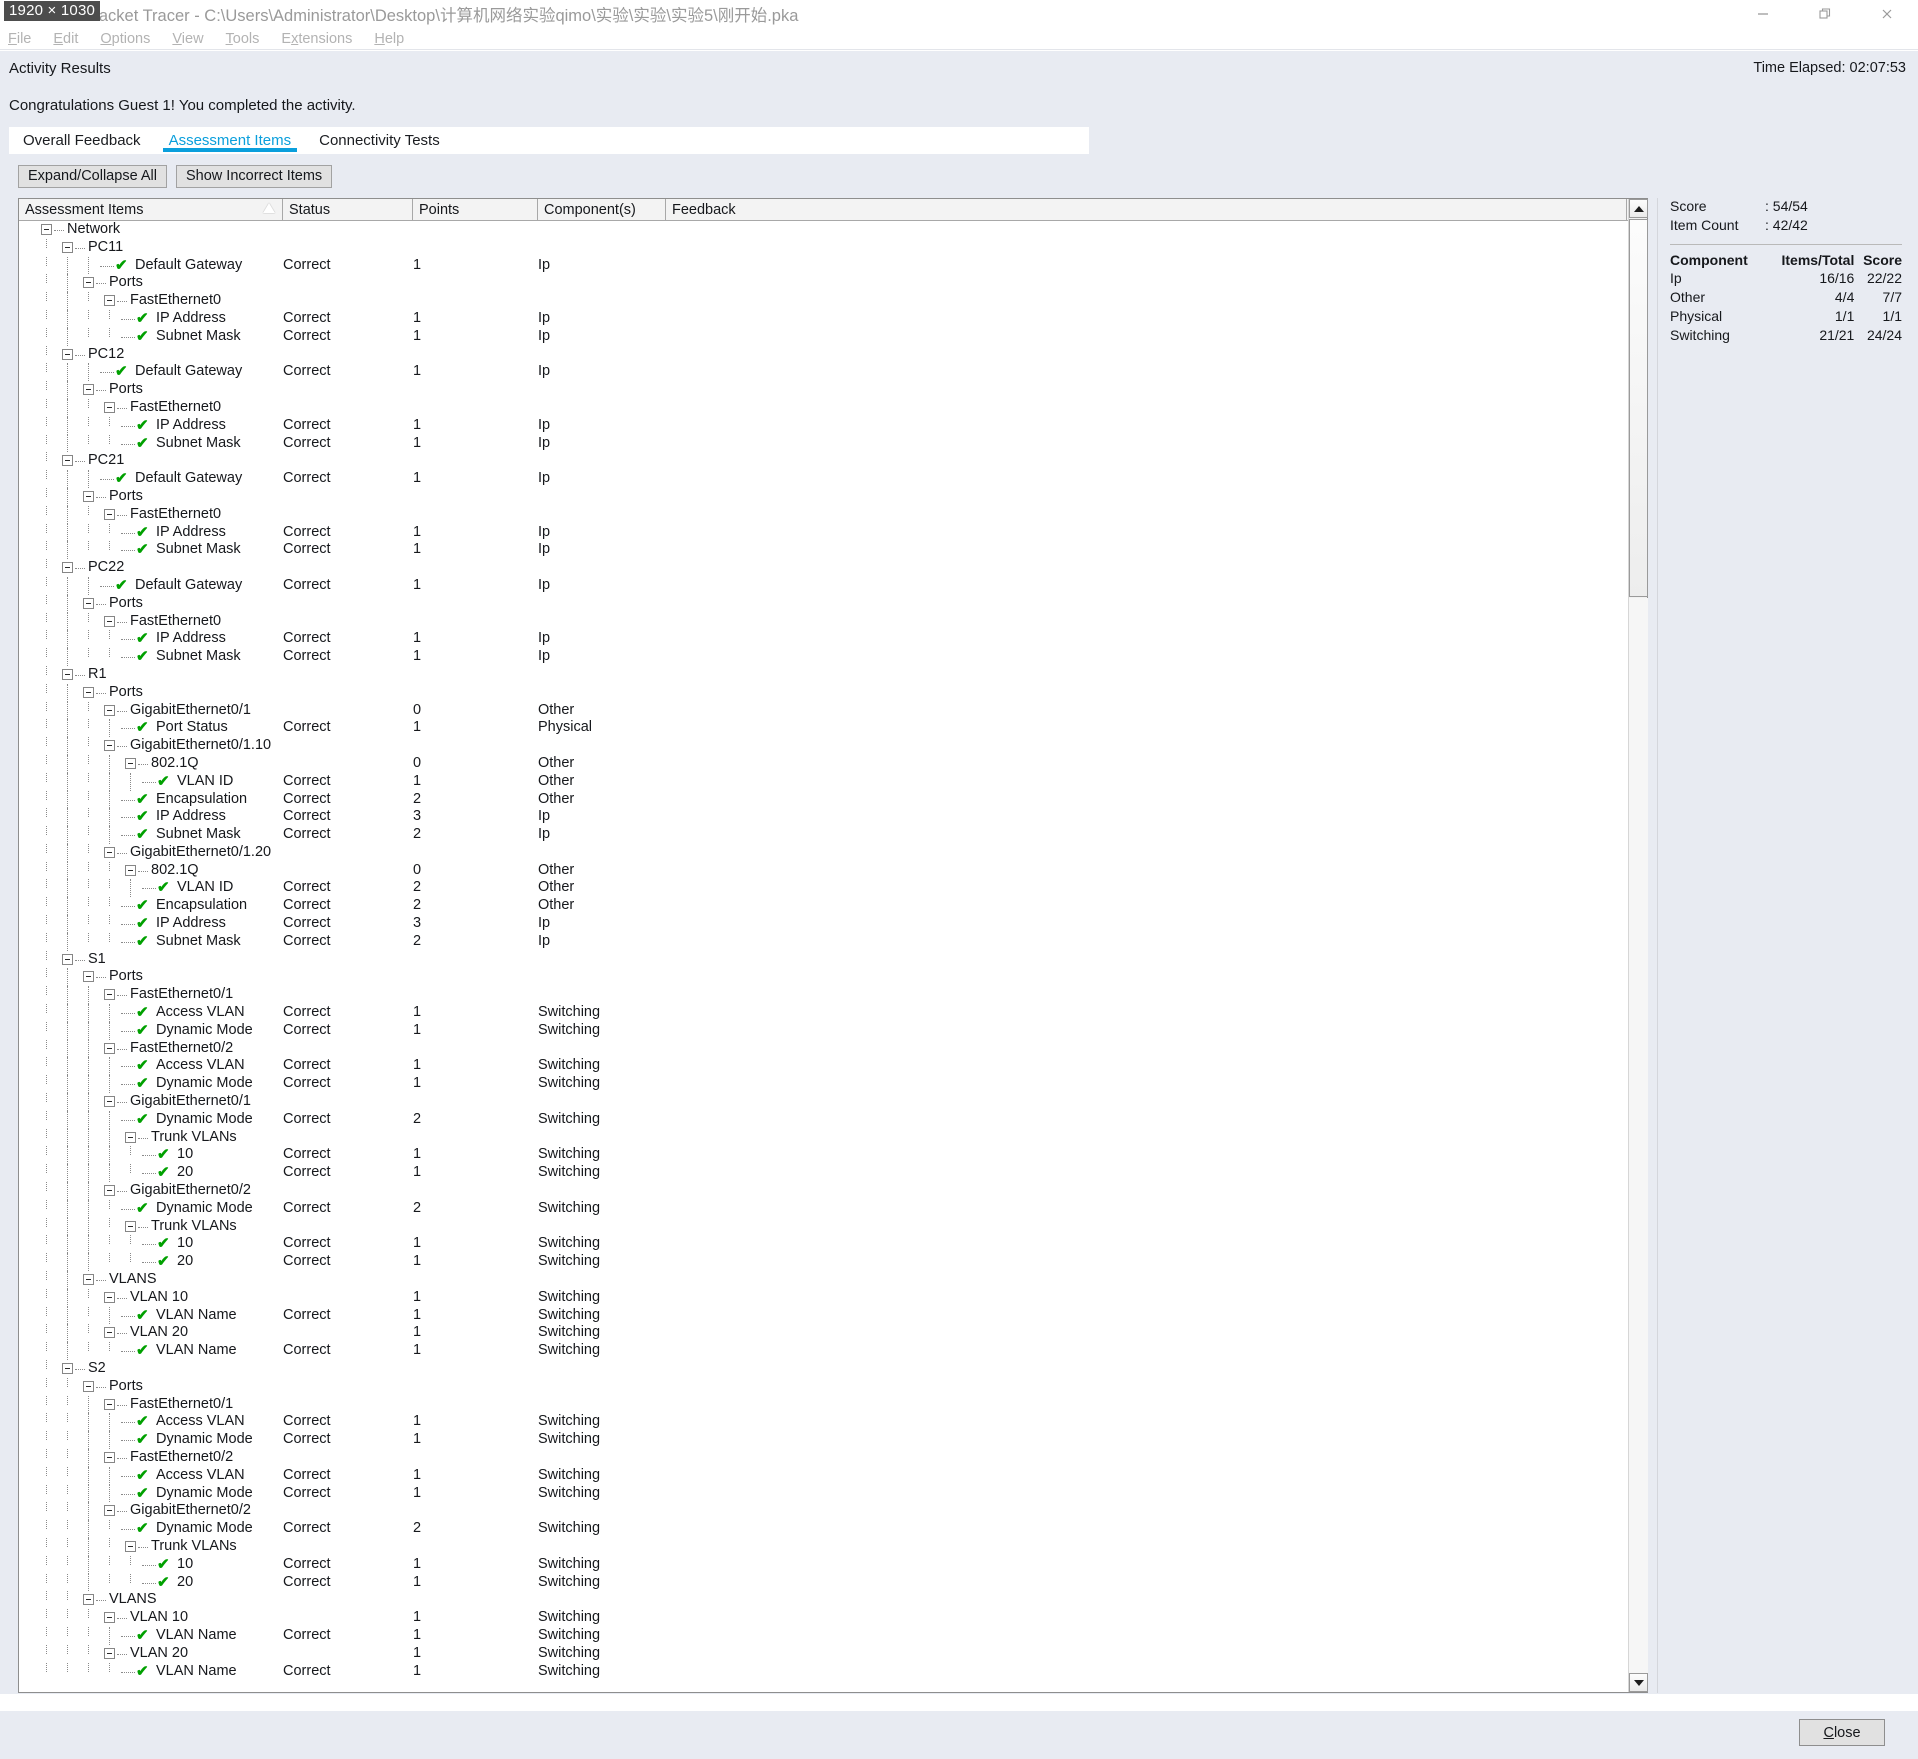  What do you see at coordinates (823, 568) in the screenshot?
I see `table-row: PC22` at bounding box center [823, 568].